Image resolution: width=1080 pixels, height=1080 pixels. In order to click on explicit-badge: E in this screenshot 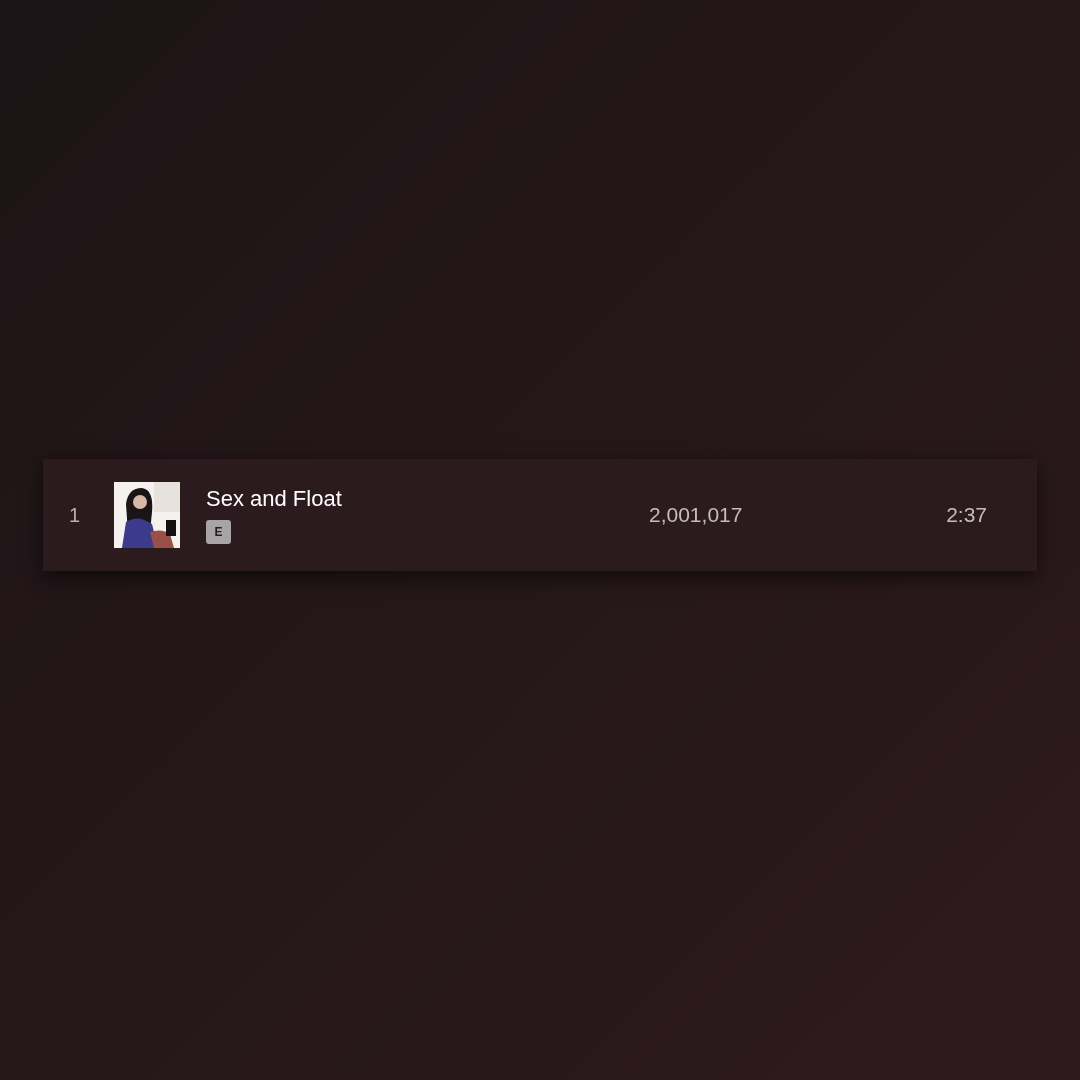, I will do `click(218, 532)`.